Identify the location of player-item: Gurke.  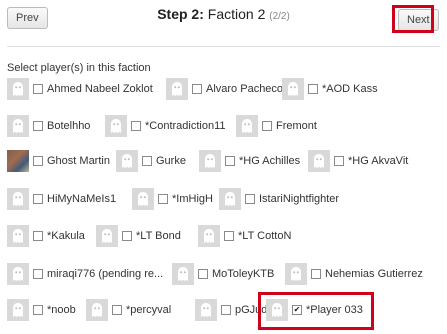
(151, 161).